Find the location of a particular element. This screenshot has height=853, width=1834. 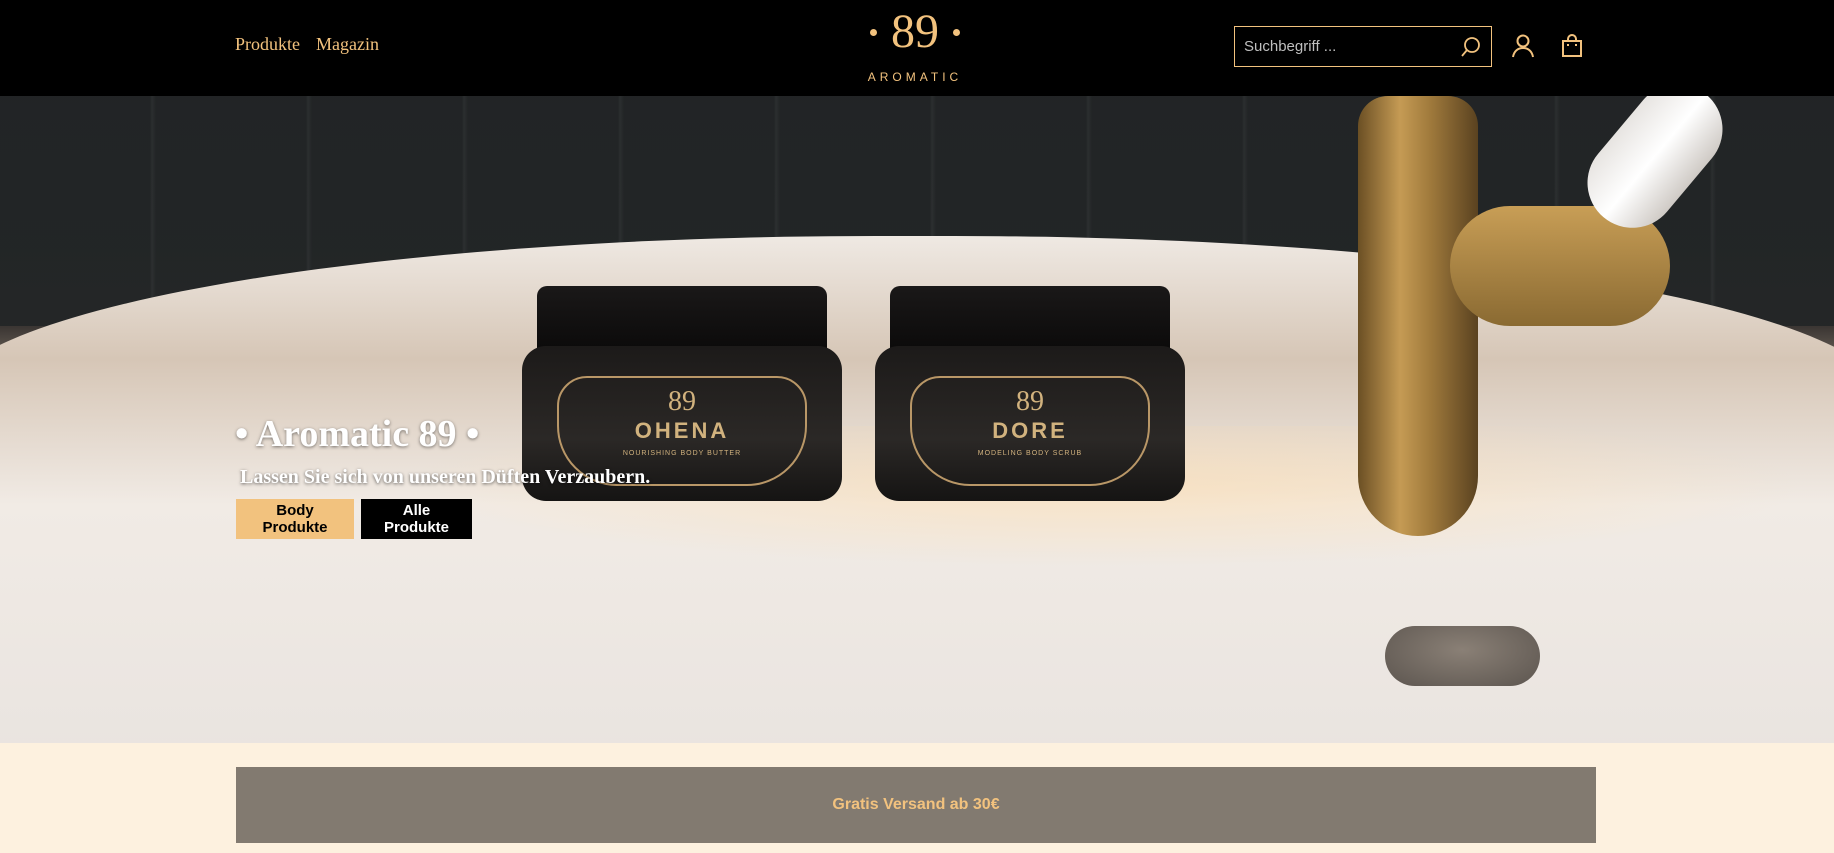

site-header: Produkte Magazin 89 AROMATIC is located at coordinates (917, 48).